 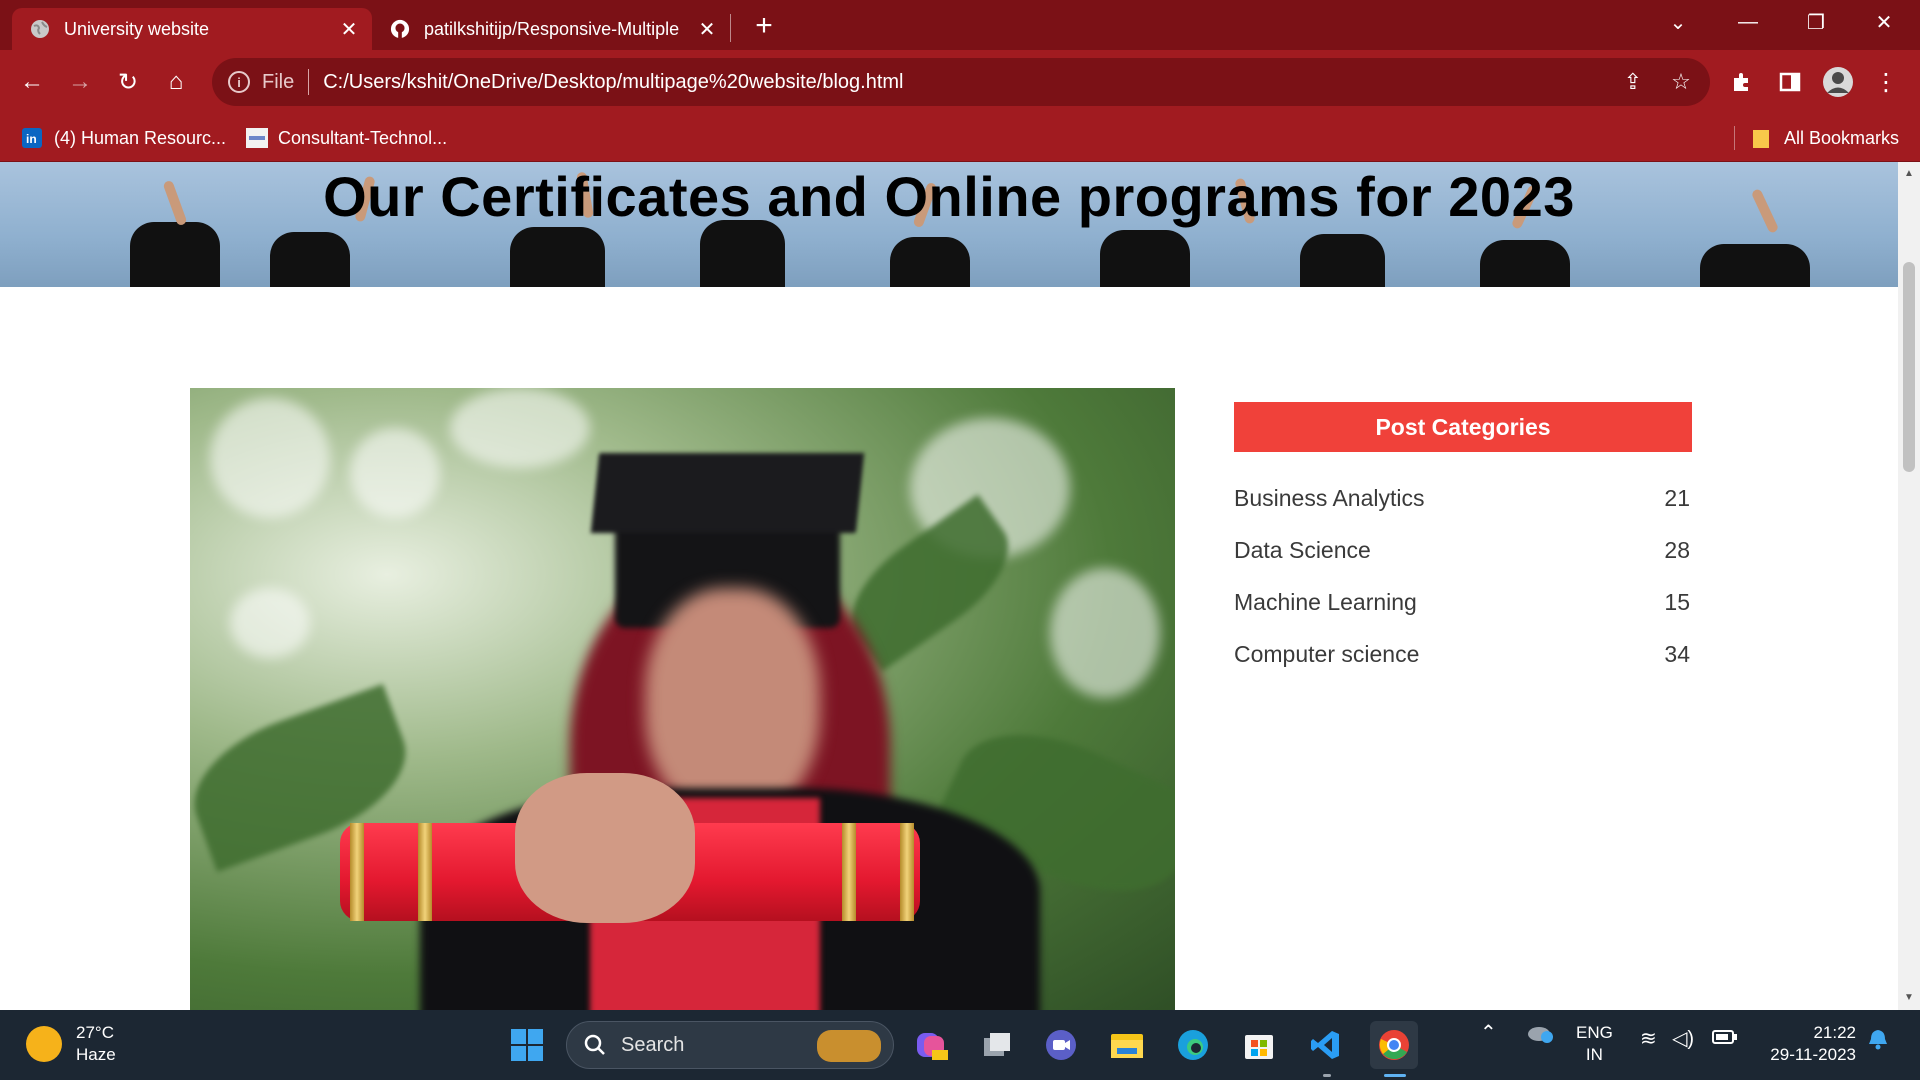 What do you see at coordinates (1677, 653) in the screenshot?
I see `category-count: 34` at bounding box center [1677, 653].